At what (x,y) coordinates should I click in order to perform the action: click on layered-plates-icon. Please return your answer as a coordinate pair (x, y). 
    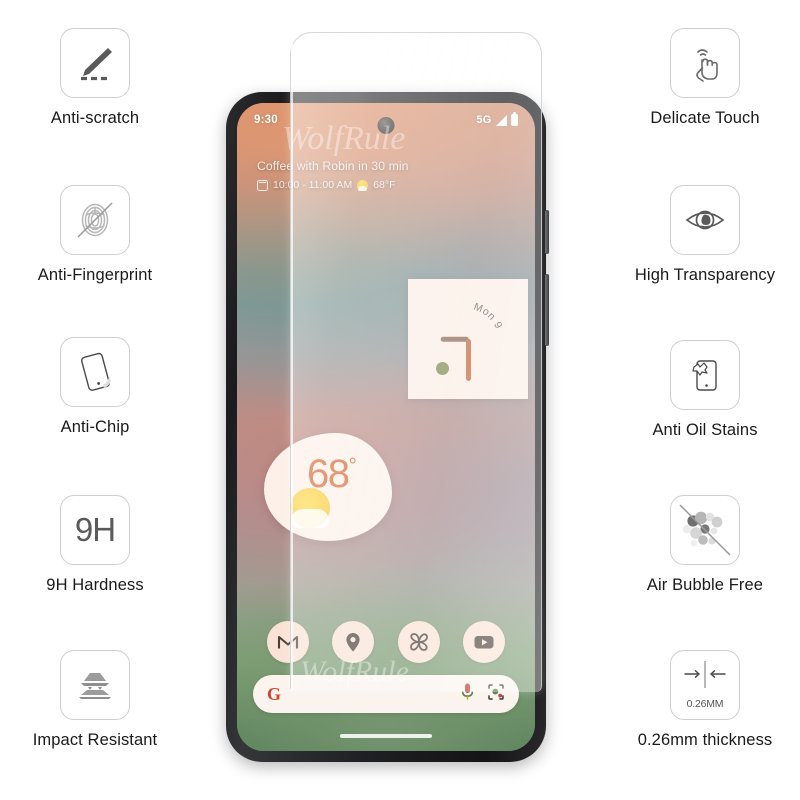
    Looking at the image, I should click on (95, 685).